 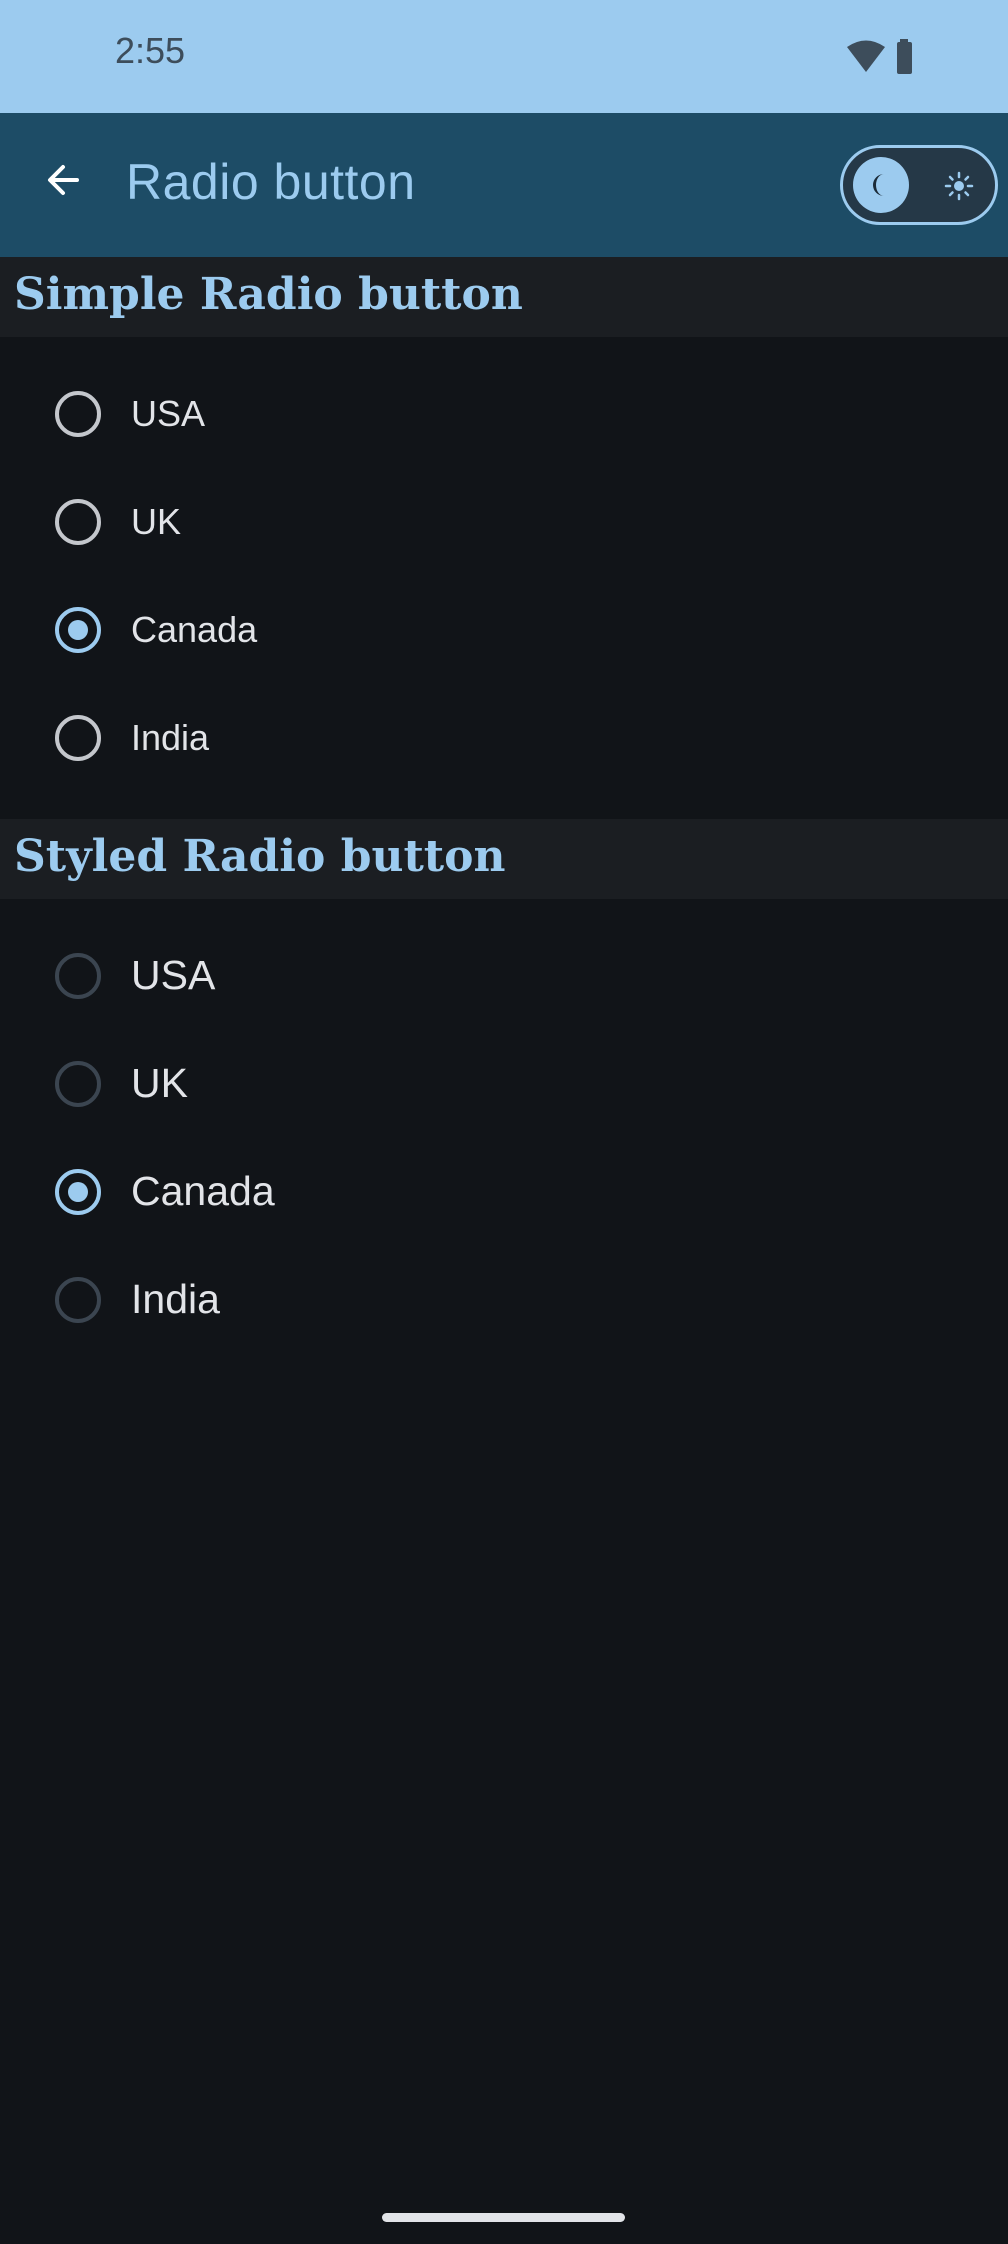 I want to click on toggle-knob, so click(x=881, y=185).